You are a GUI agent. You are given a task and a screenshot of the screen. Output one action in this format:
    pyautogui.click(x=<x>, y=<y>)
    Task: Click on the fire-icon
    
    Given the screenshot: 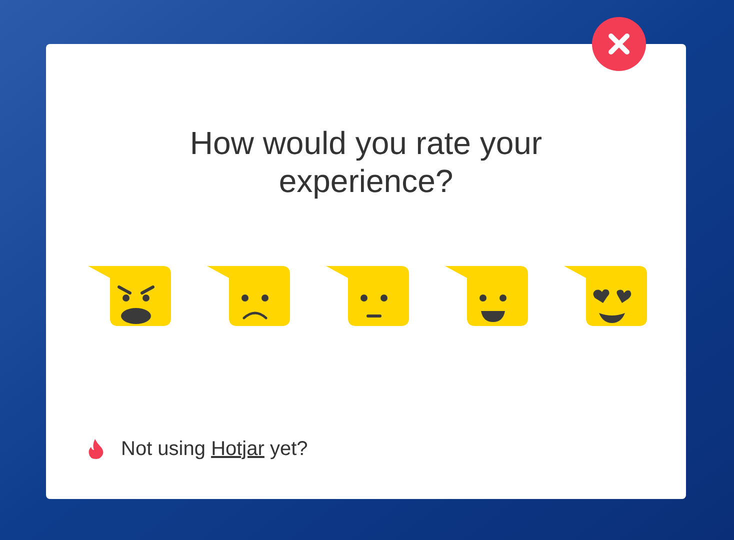 What is the action you would take?
    pyautogui.click(x=96, y=449)
    